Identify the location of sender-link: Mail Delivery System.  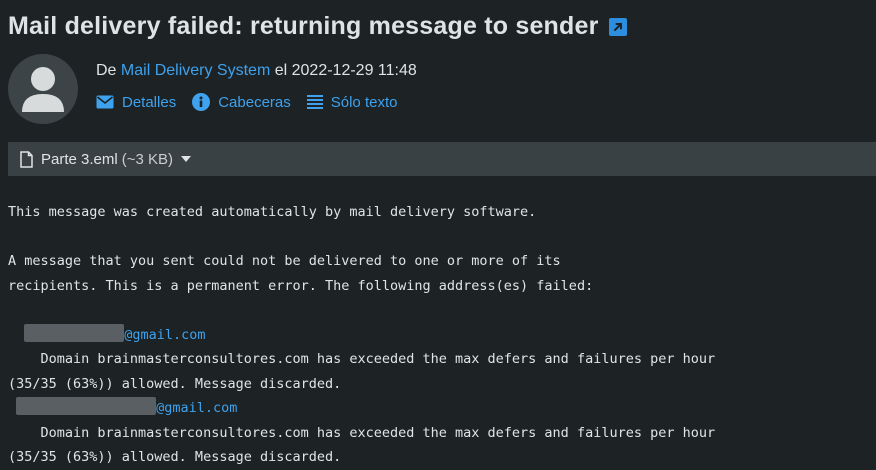
(195, 70).